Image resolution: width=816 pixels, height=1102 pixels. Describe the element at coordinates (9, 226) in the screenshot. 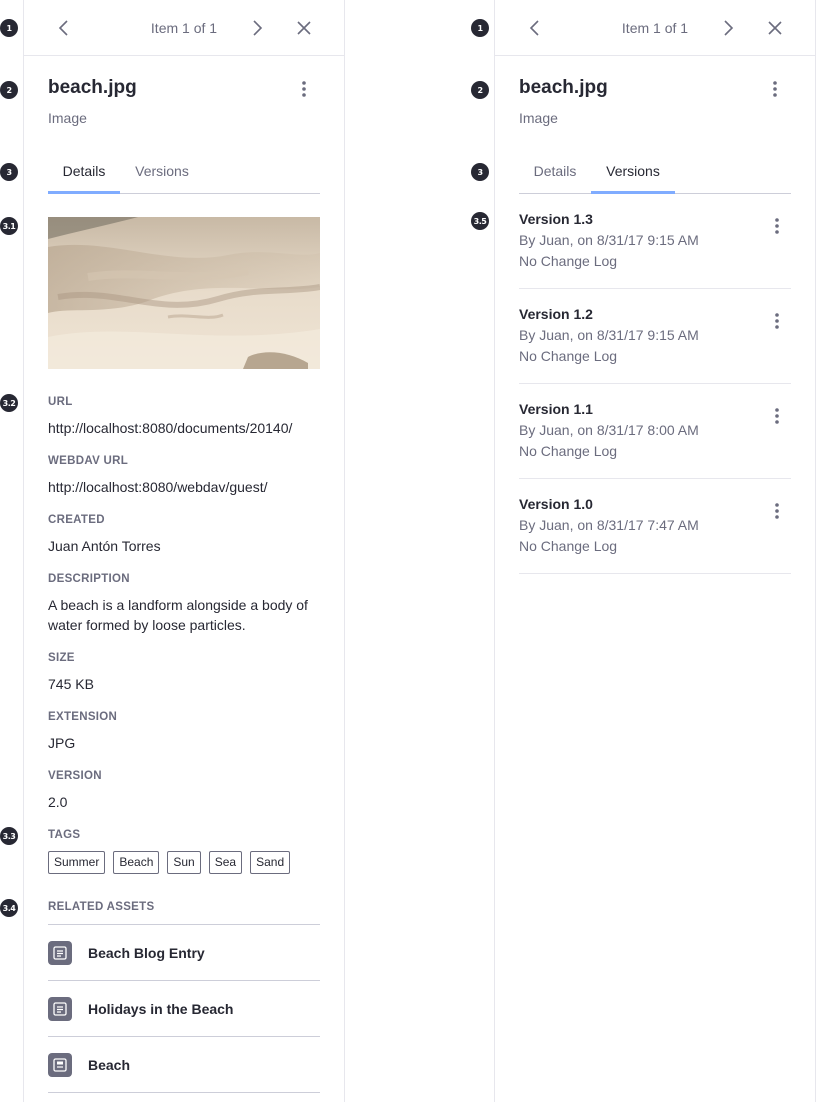

I see `step-marker-3-1: 3.1` at that location.